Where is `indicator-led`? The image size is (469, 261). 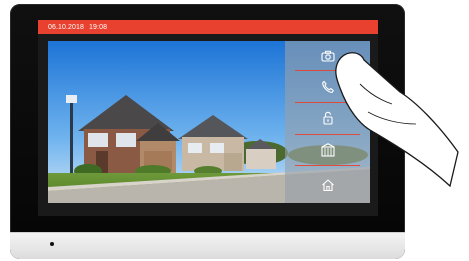
indicator-led is located at coordinates (52, 244).